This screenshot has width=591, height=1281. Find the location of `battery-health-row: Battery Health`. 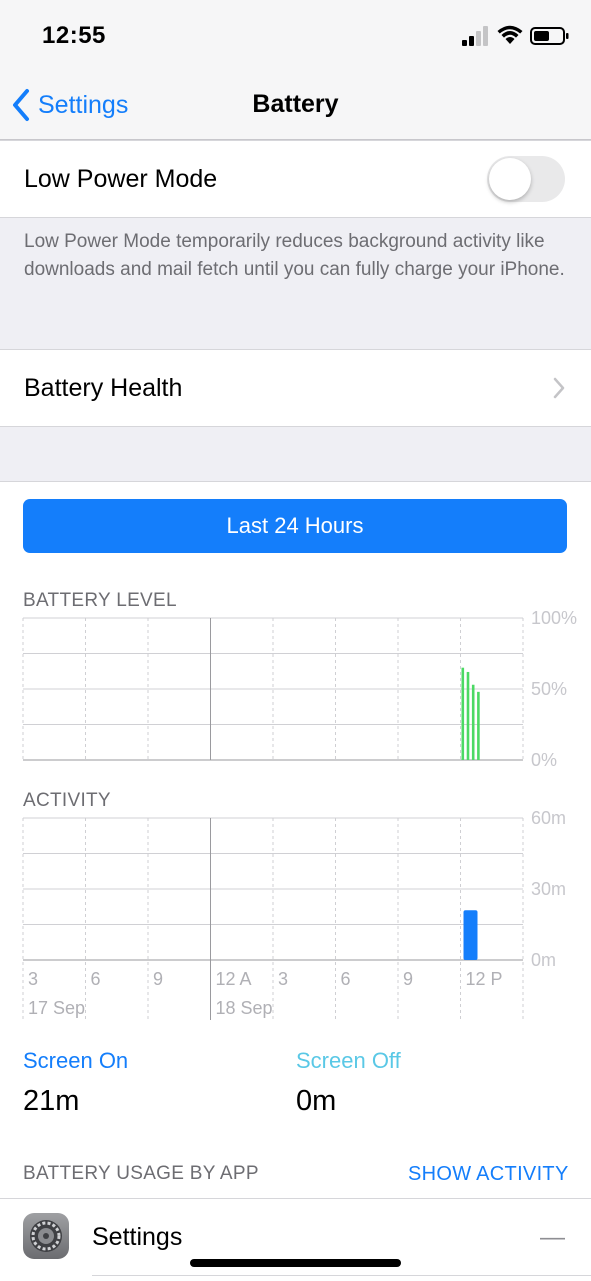

battery-health-row: Battery Health is located at coordinates (295, 388).